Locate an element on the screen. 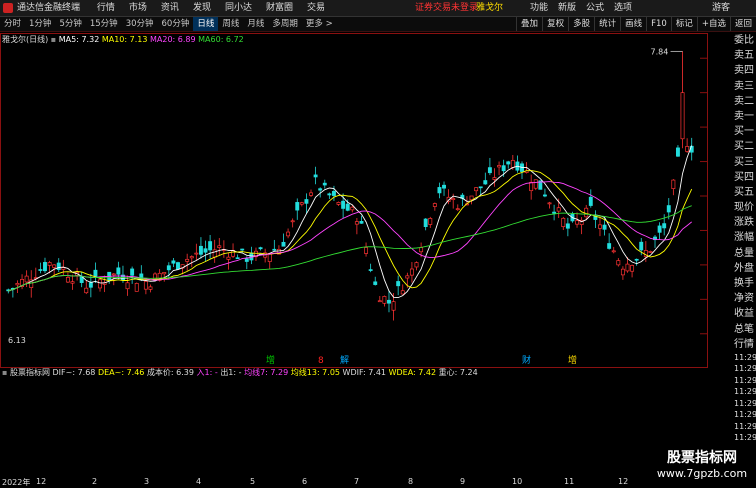 Image resolution: width=756 pixels, height=488 pixels. menu-discover: 发现 is located at coordinates (202, 8).